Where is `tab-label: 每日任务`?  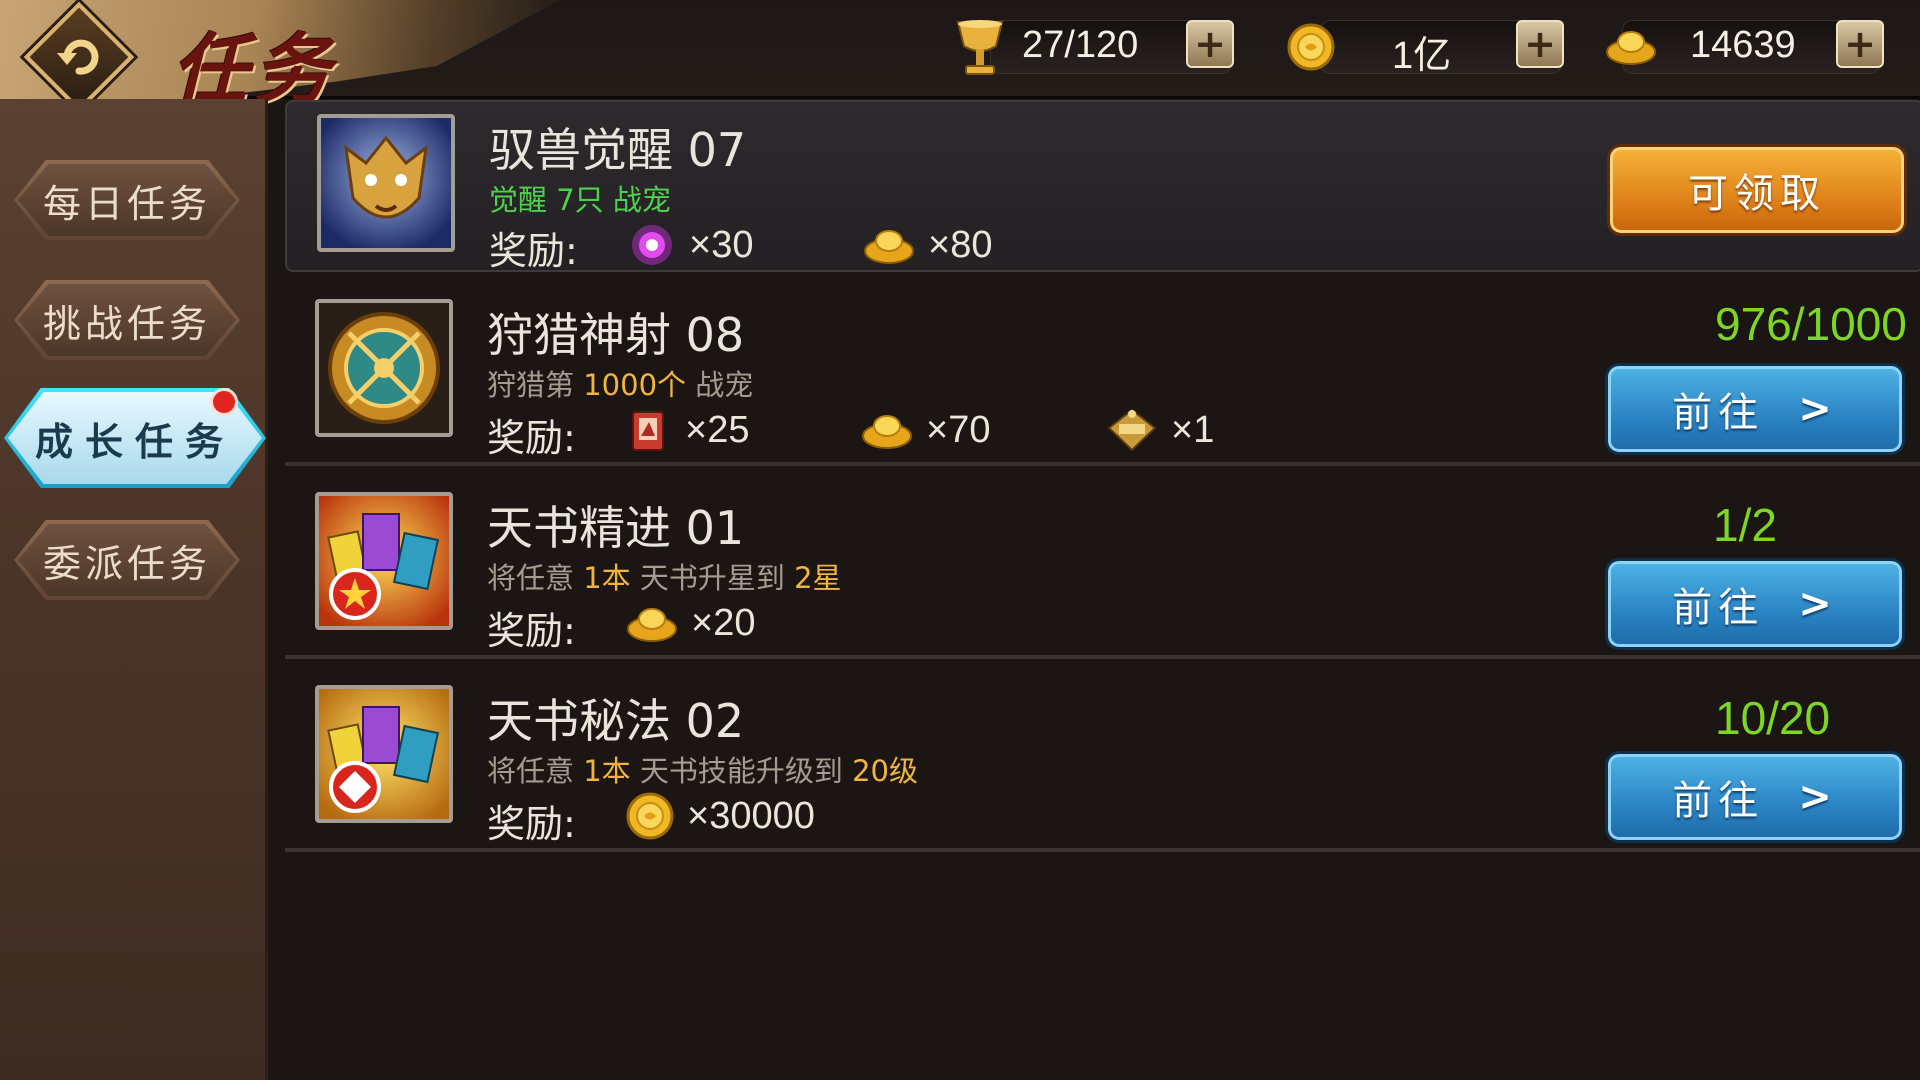
tab-label: 每日任务 is located at coordinates (126, 203).